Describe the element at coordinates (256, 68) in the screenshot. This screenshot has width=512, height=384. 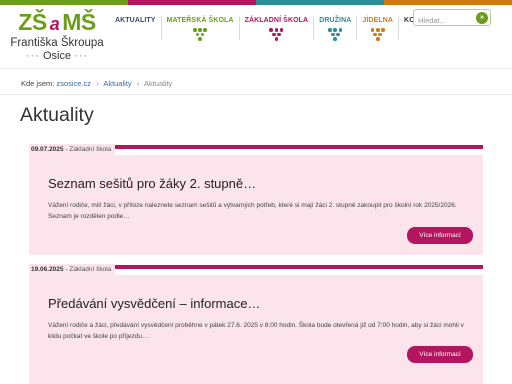
I see `header-divider` at that location.